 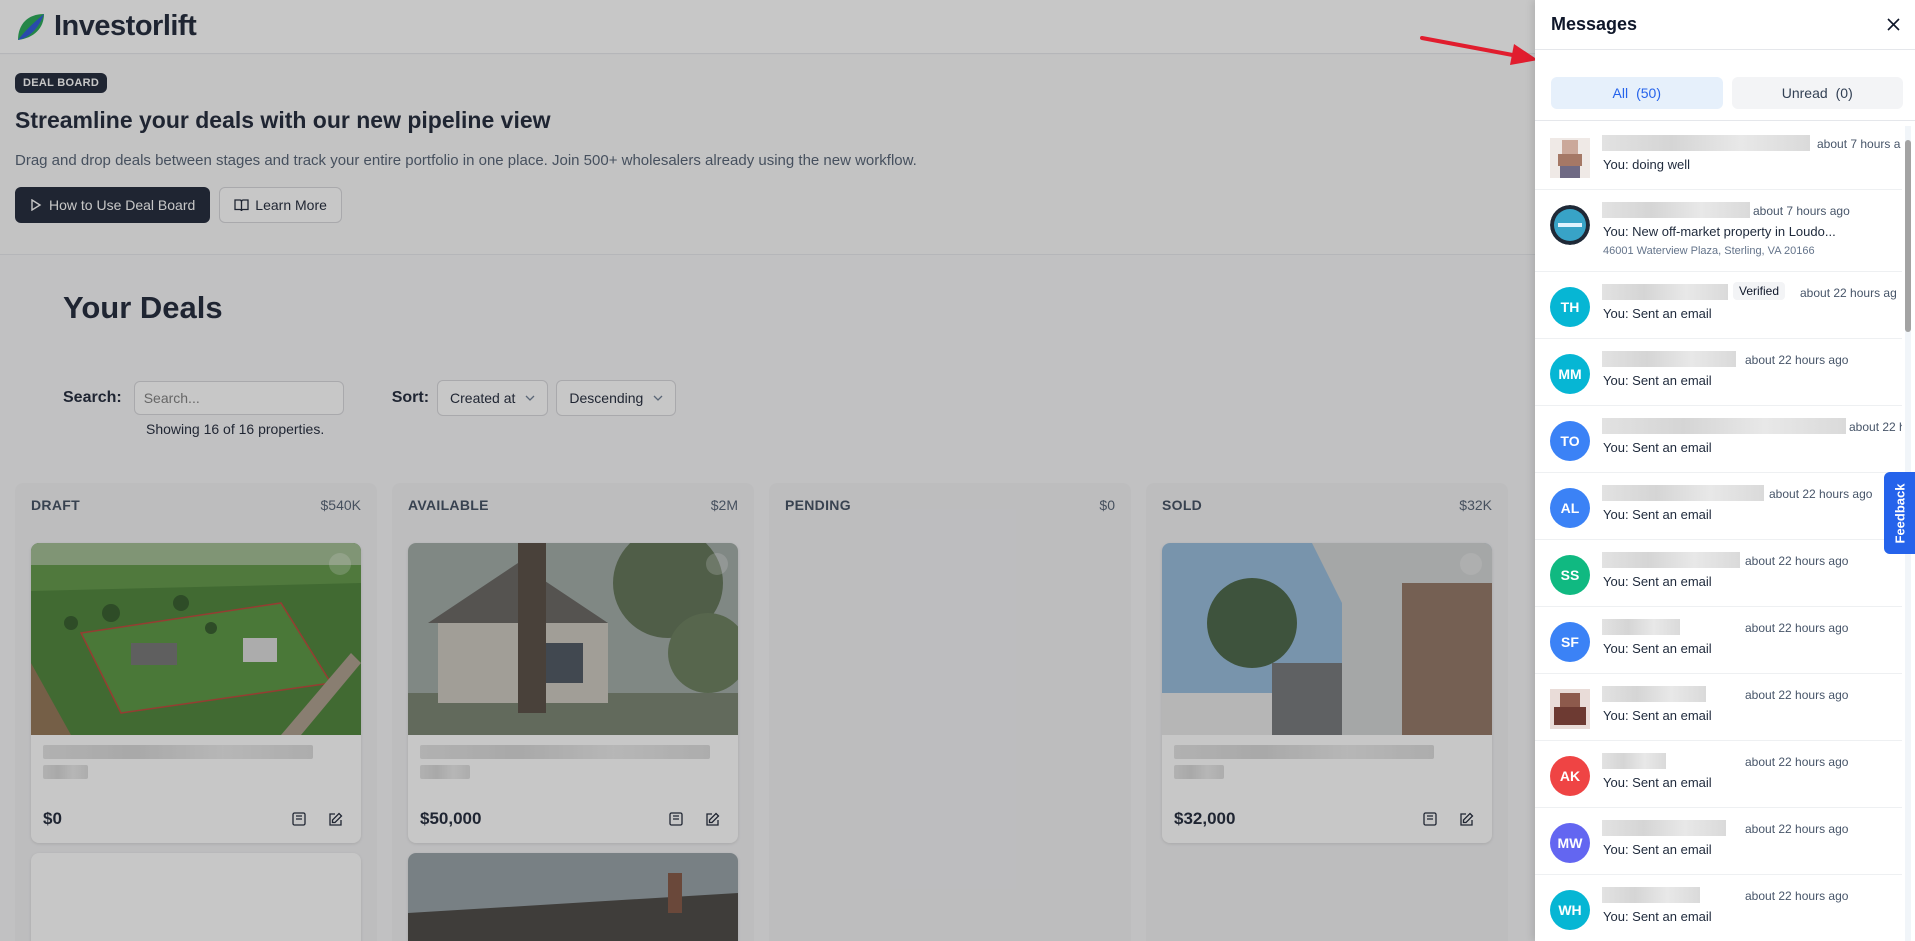 I want to click on close-icon, so click(x=1893, y=24).